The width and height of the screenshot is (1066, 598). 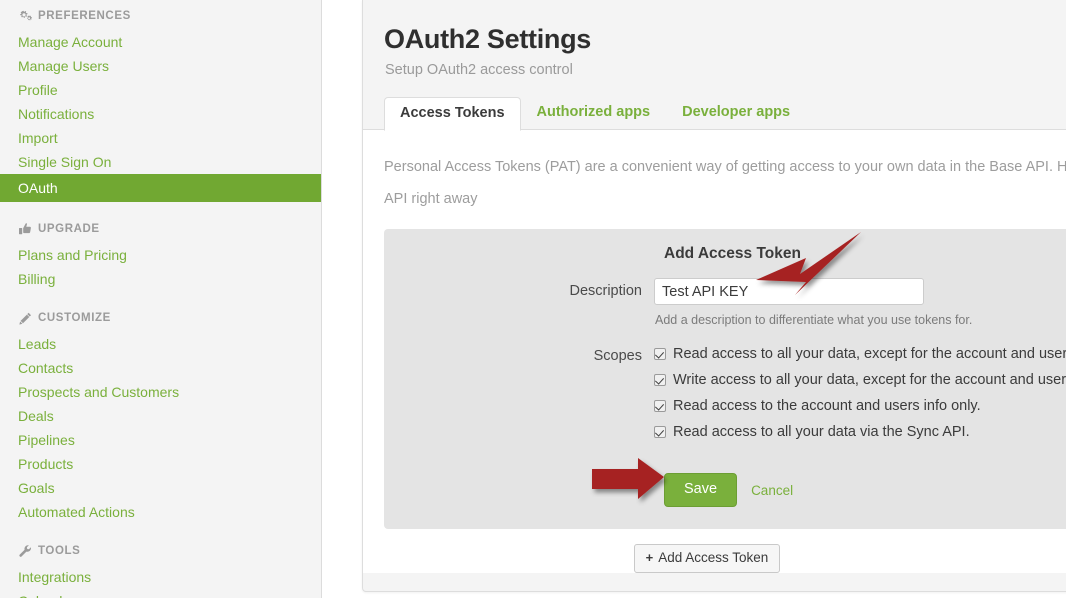 I want to click on sidebar-item-automated-actions: Automated Actions, so click(x=160, y=512).